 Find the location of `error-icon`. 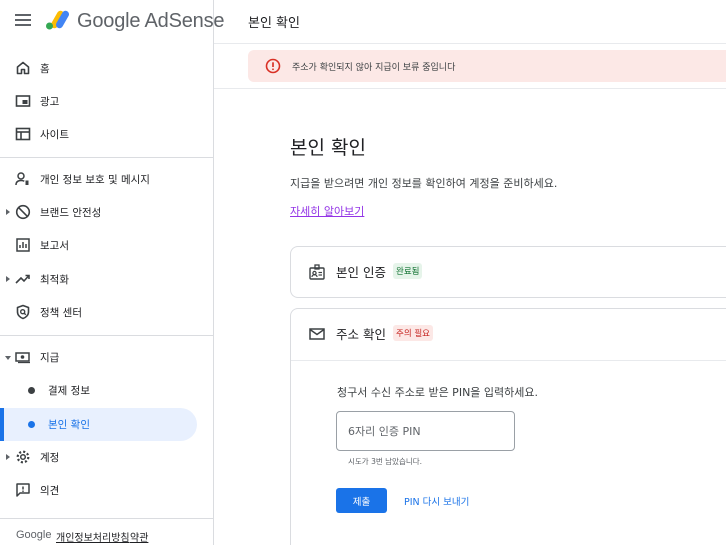

error-icon is located at coordinates (273, 66).